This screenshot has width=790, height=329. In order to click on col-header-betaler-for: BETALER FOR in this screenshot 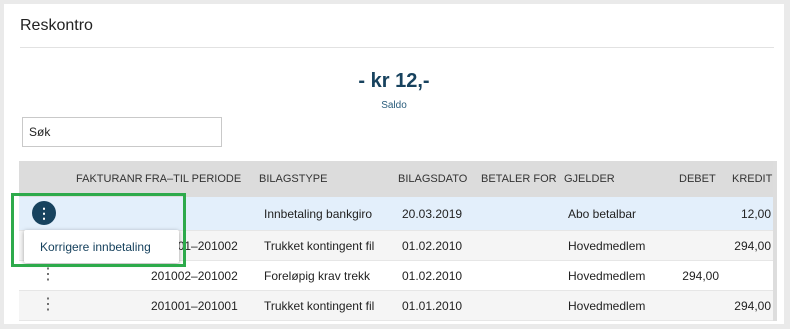, I will do `click(519, 179)`.